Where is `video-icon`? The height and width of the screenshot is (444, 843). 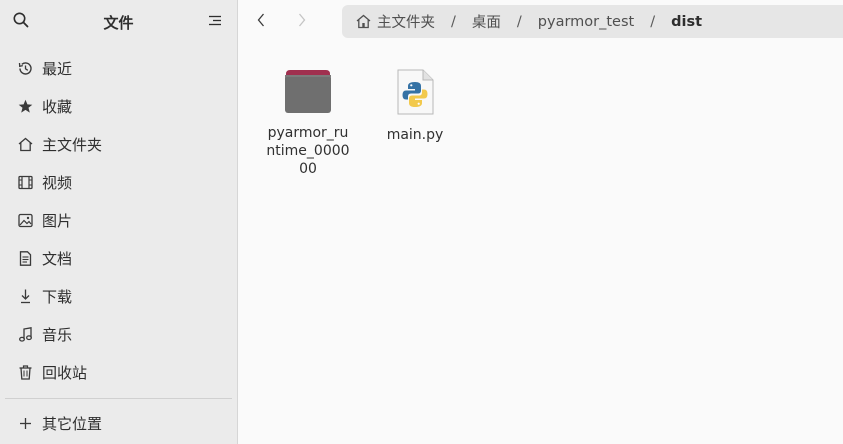
video-icon is located at coordinates (25, 182).